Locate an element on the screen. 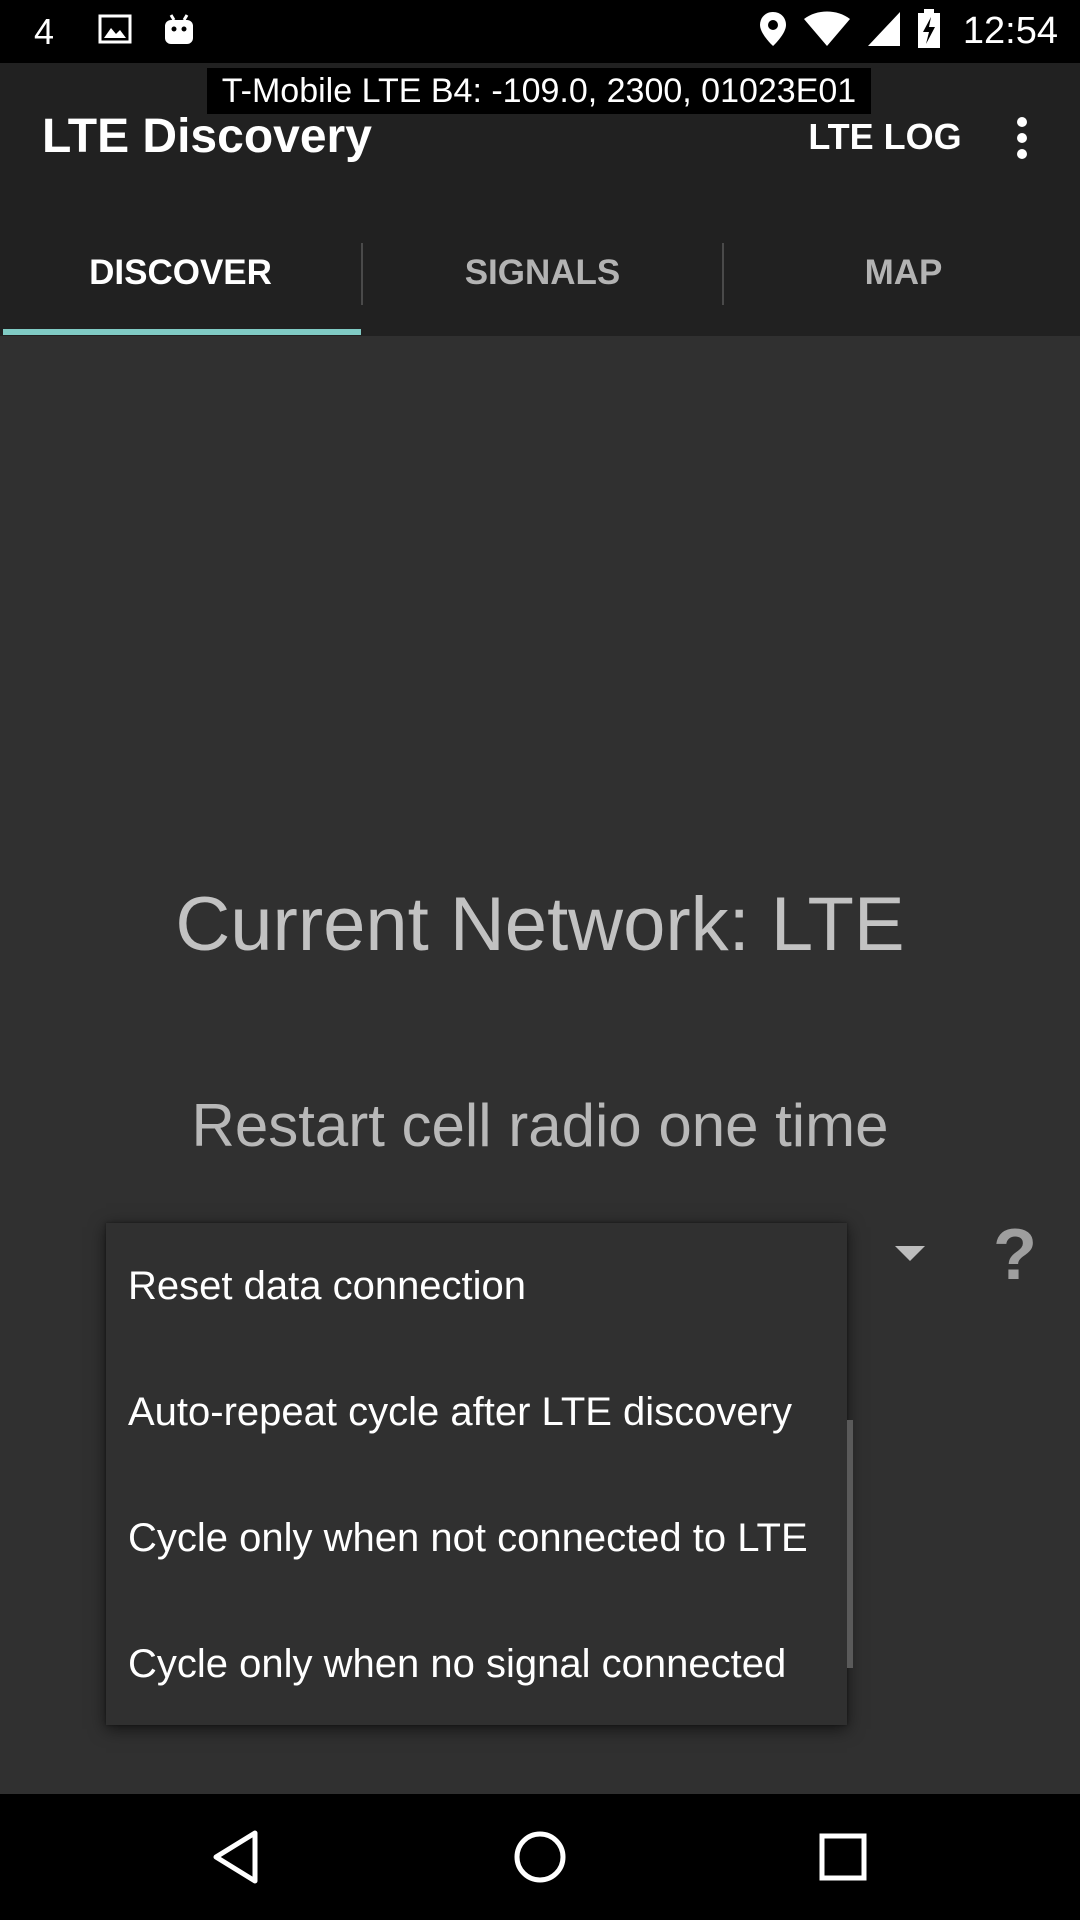 The height and width of the screenshot is (1920, 1080). help-button: ? is located at coordinates (1015, 1255).